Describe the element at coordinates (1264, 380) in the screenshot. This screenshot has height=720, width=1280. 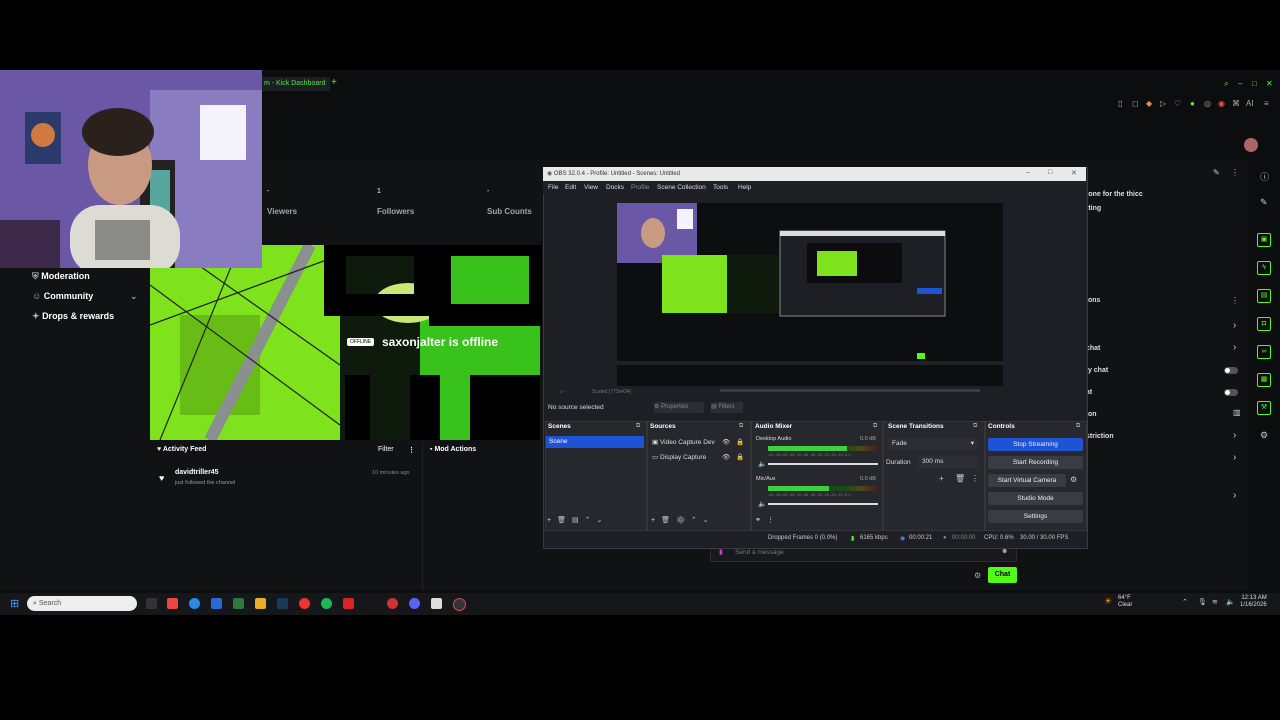
I see `grid-icon: ▦` at that location.